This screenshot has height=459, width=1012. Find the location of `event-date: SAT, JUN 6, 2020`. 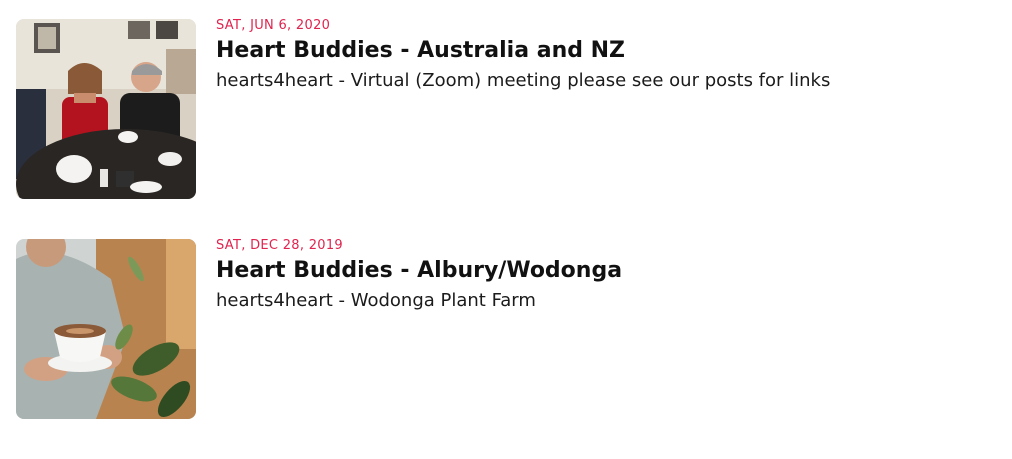

event-date: SAT, JUN 6, 2020 is located at coordinates (273, 25).